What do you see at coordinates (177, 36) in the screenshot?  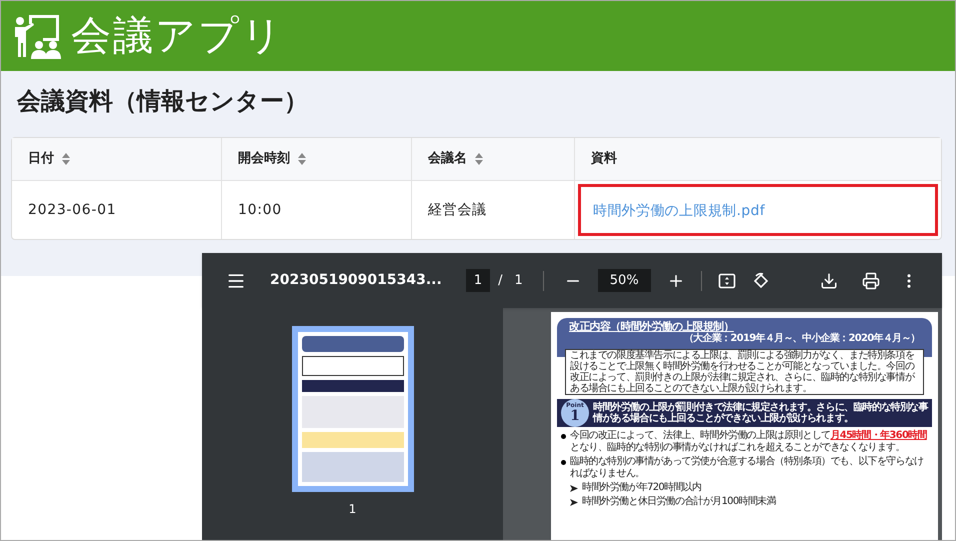 I see `app-title: 会議アプリ` at bounding box center [177, 36].